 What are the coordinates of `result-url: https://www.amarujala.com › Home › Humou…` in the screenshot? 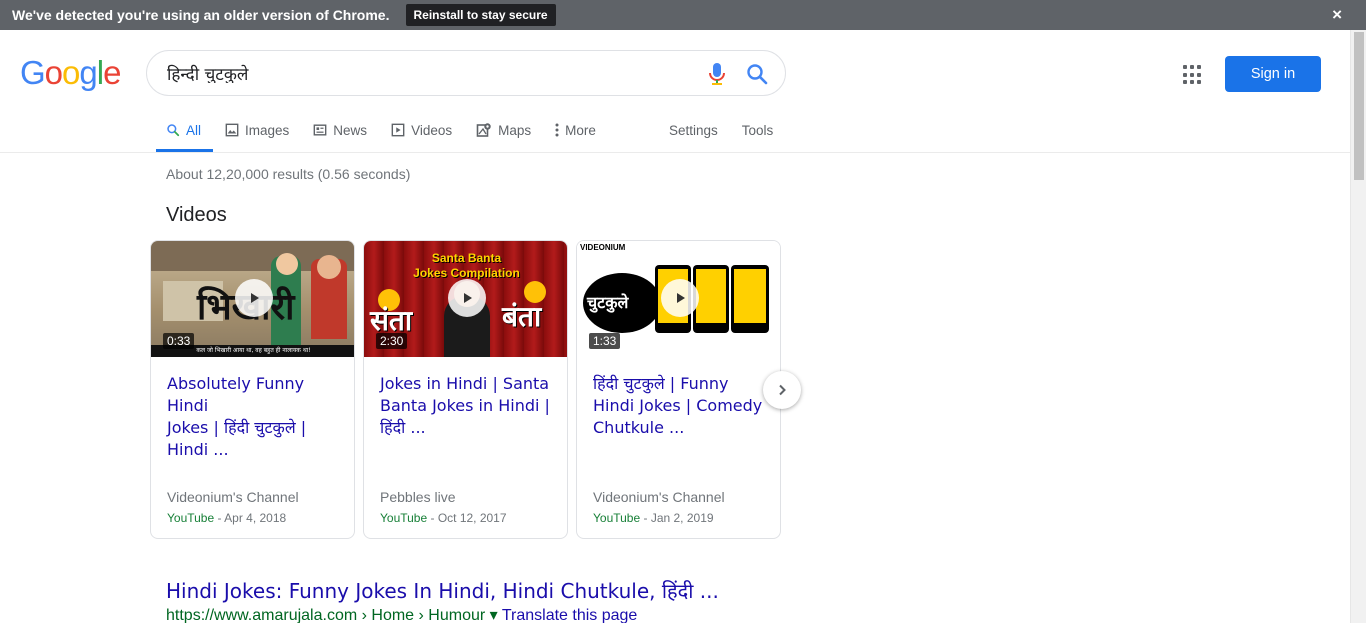 It's located at (401, 614).